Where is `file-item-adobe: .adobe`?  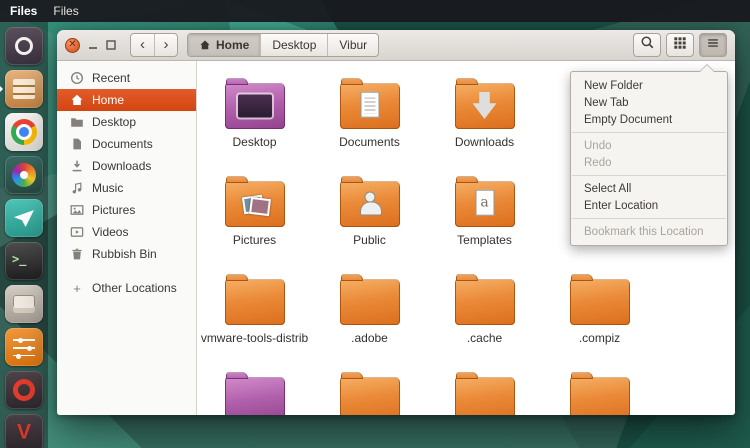
file-item-adobe: .adobe is located at coordinates (369, 316).